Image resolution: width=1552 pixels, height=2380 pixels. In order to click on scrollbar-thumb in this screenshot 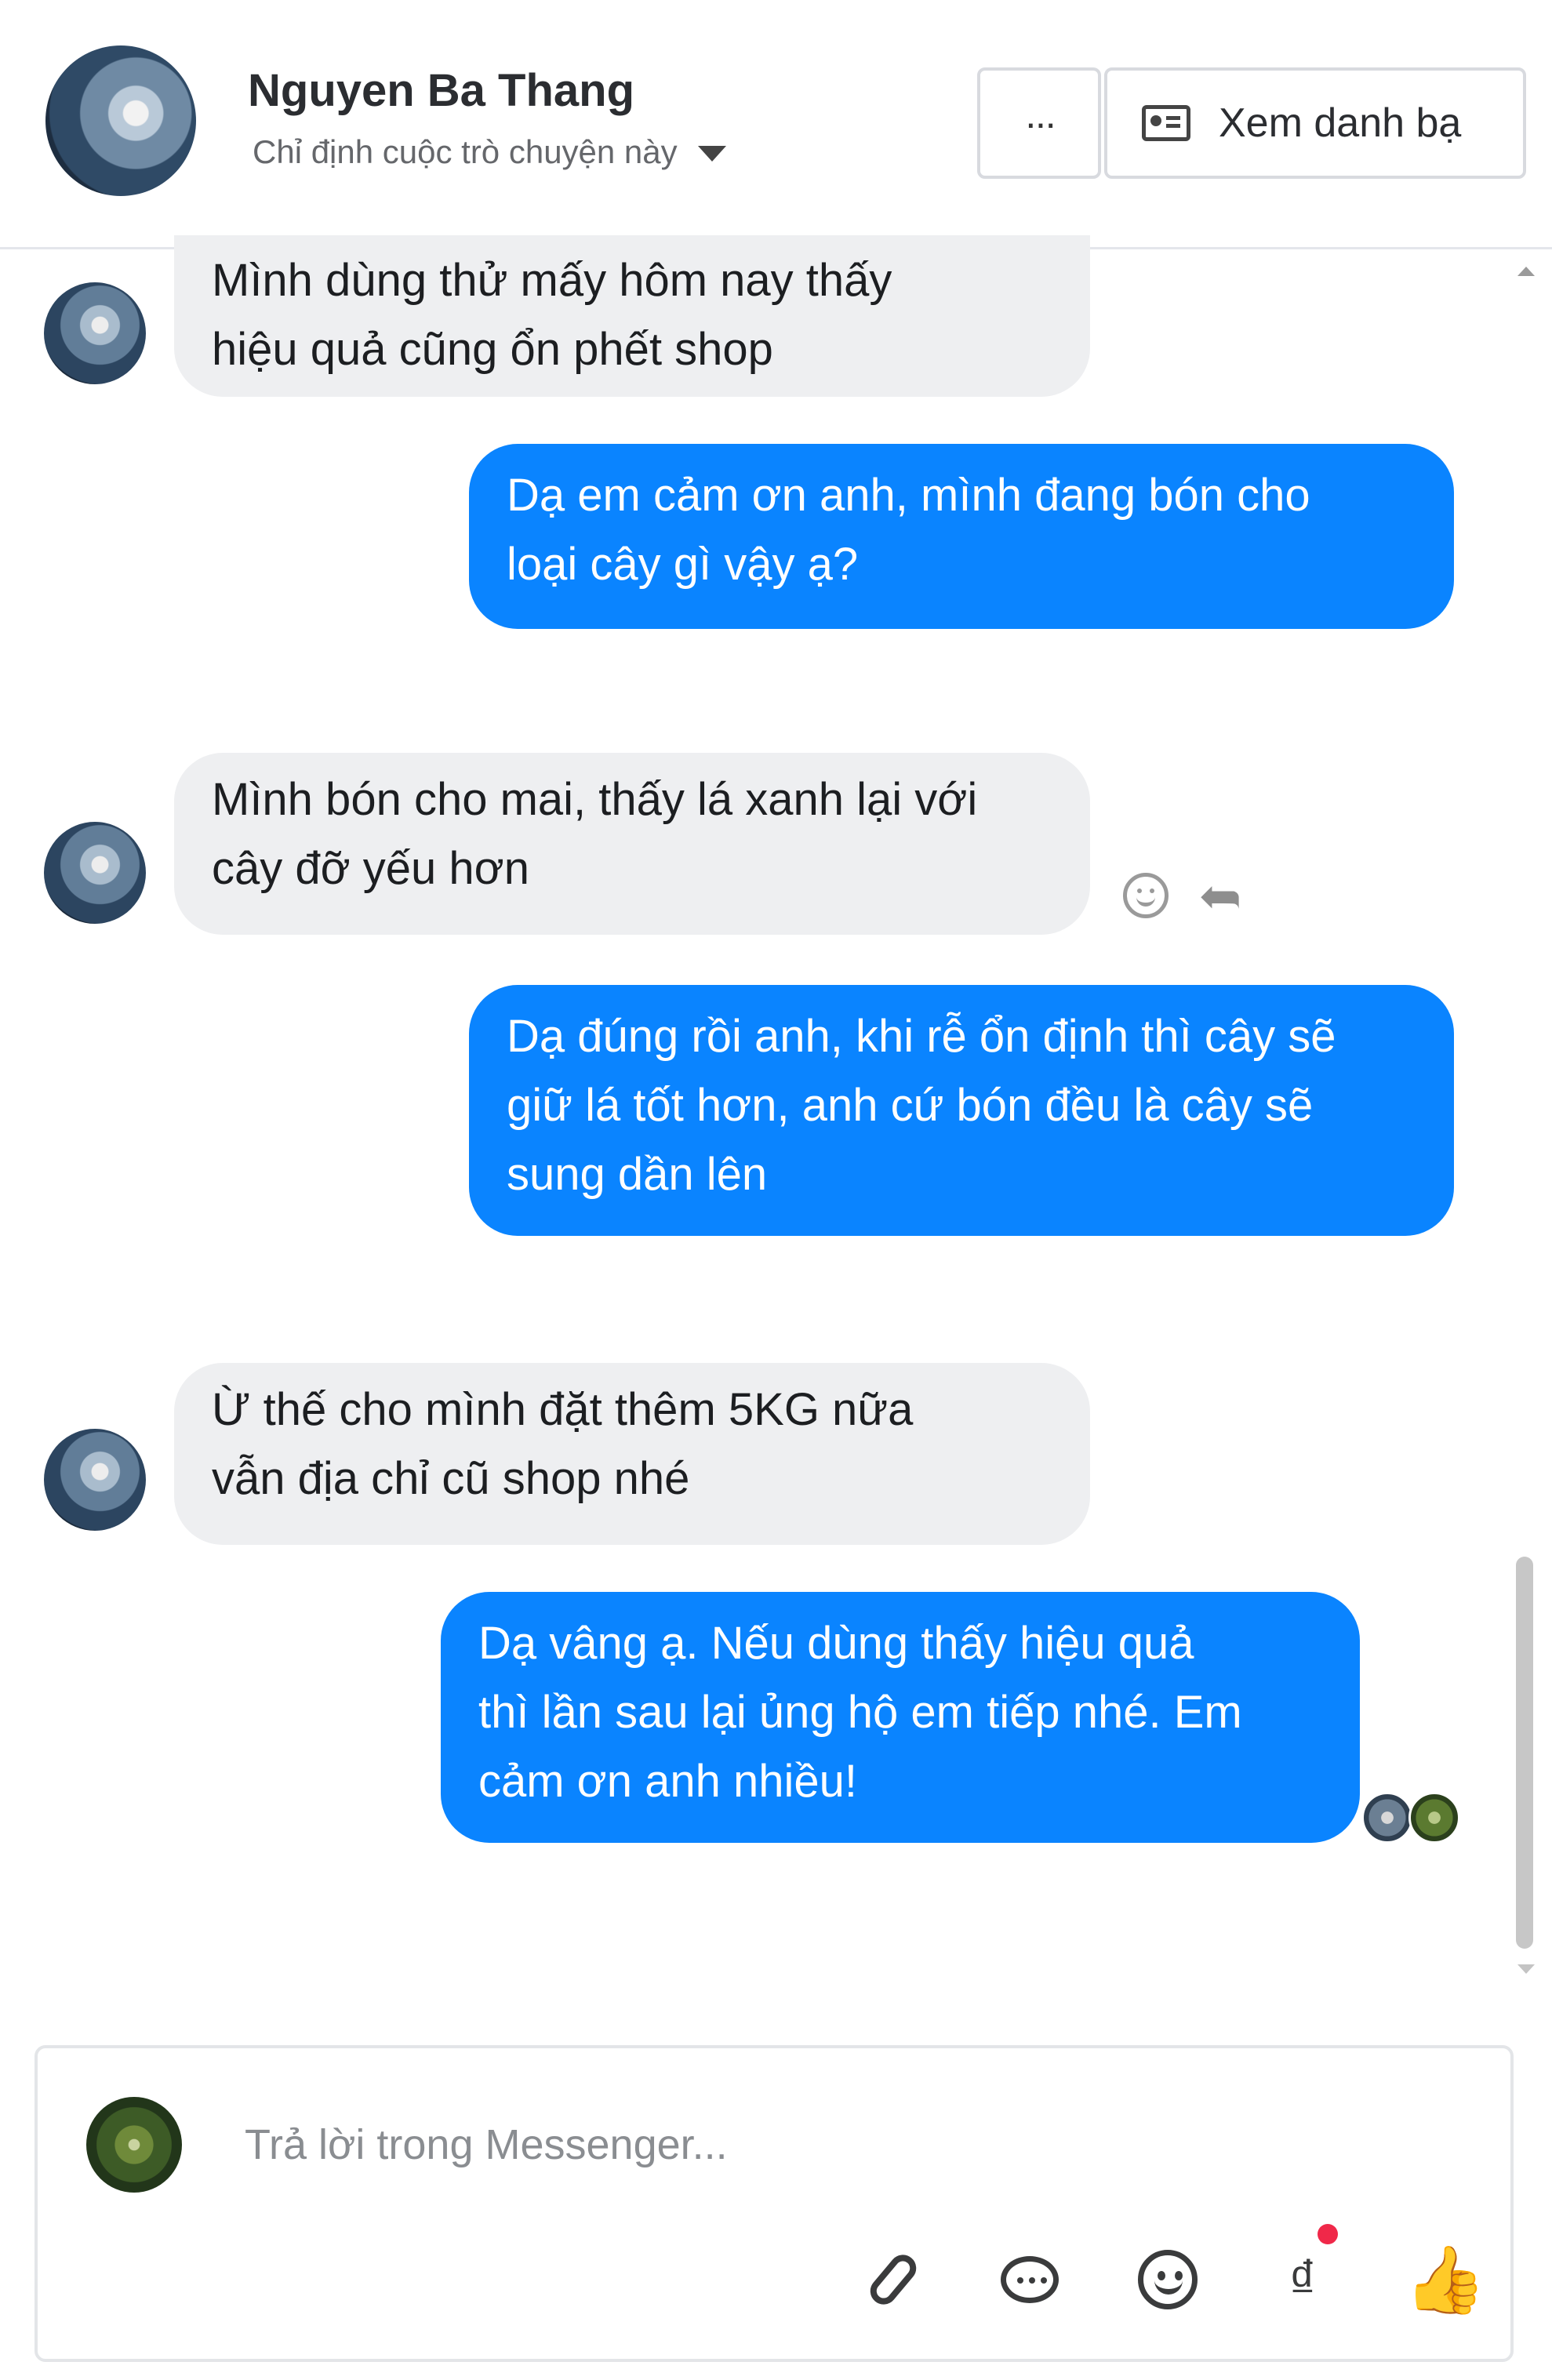, I will do `click(1524, 1753)`.